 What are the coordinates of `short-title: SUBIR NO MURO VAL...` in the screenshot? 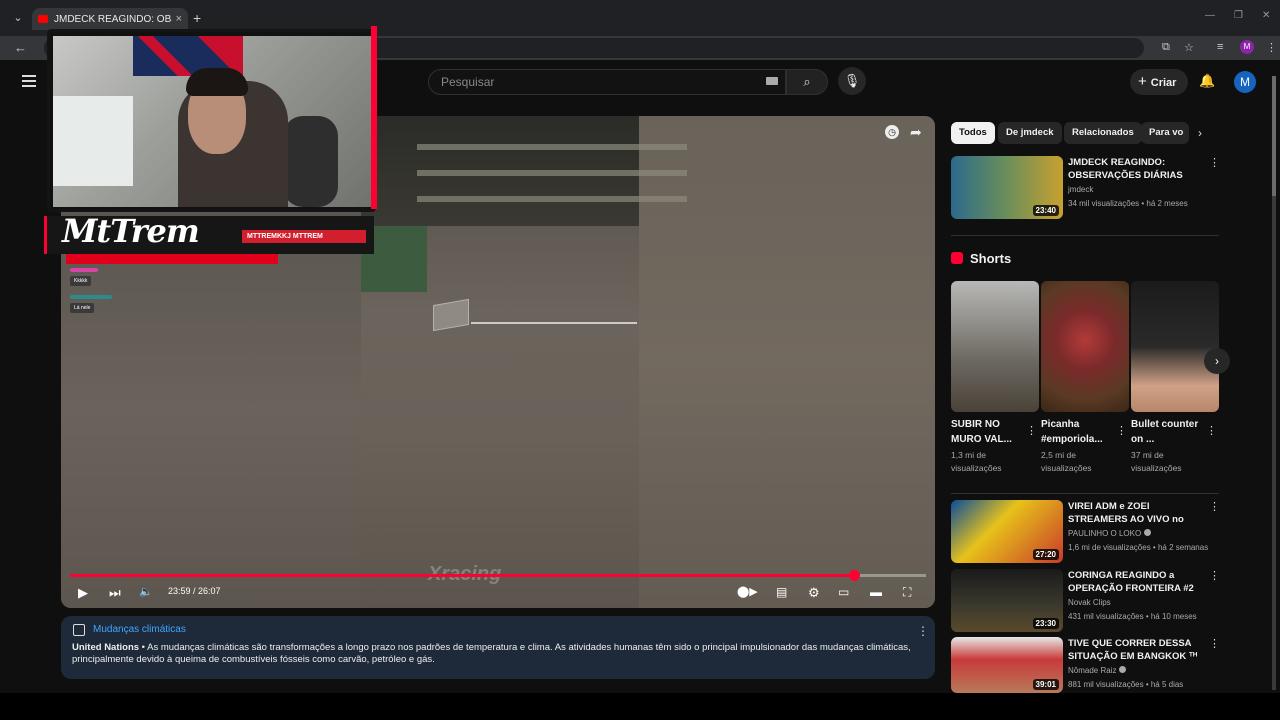 It's located at (987, 432).